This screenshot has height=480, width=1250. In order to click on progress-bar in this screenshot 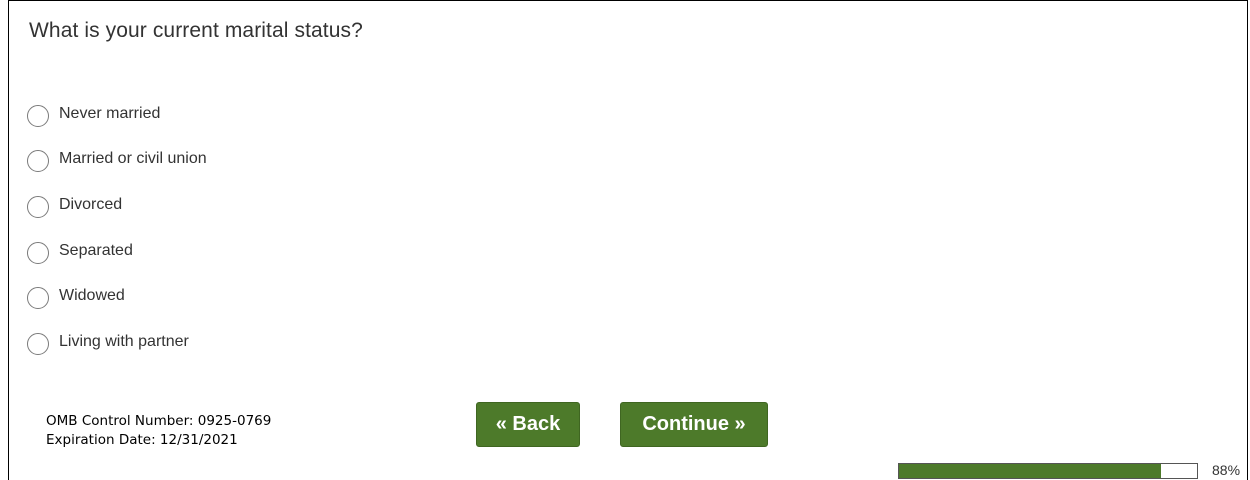, I will do `click(1048, 471)`.